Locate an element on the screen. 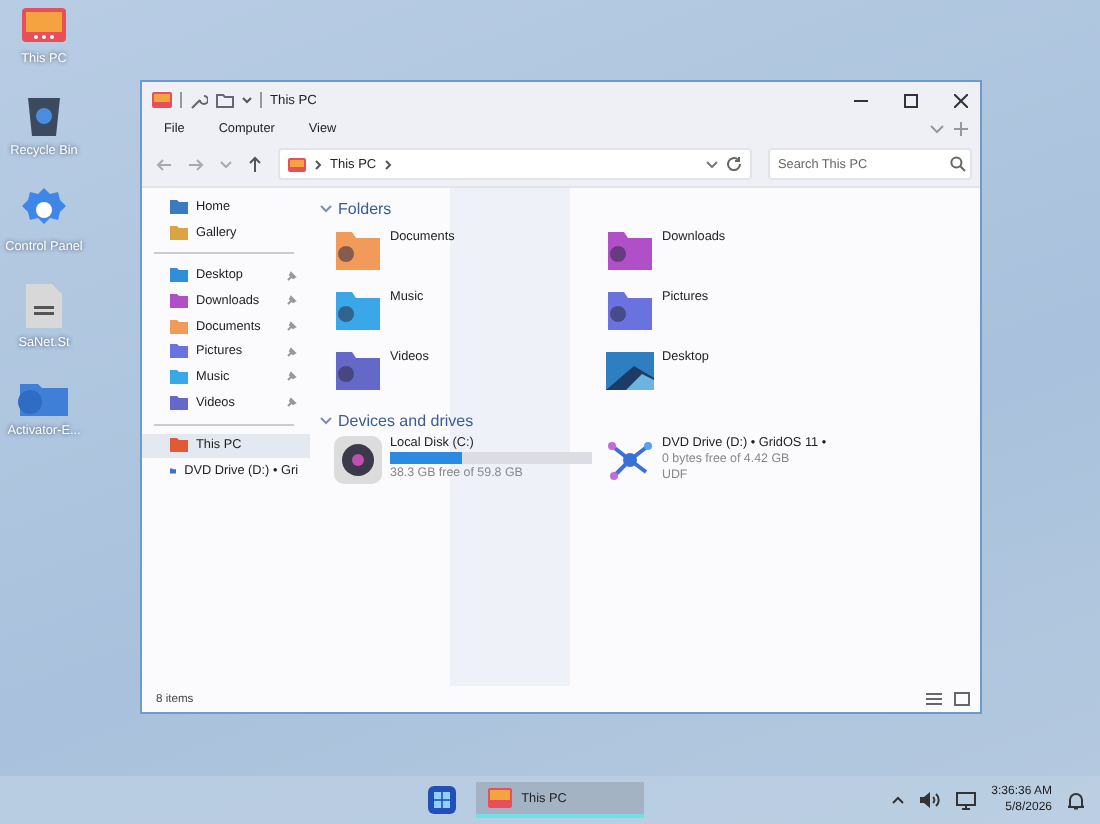  new-folder-icon is located at coordinates (225, 100).